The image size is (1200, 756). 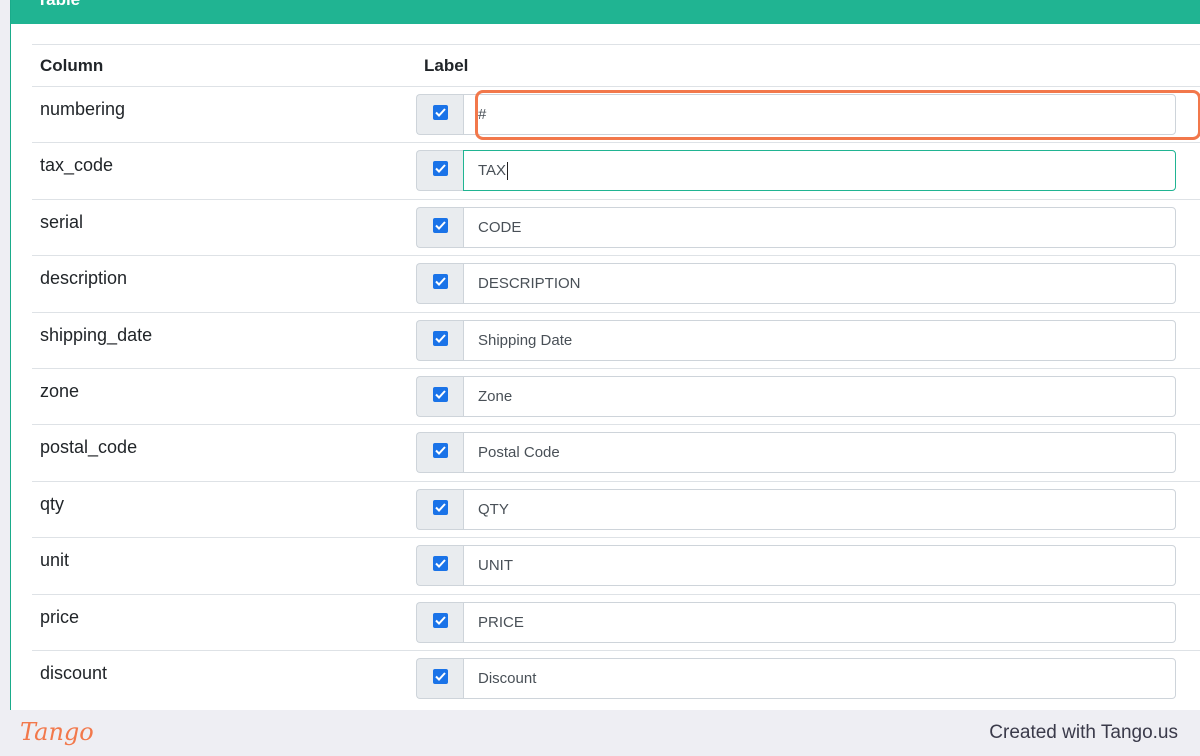 I want to click on table-row: numbering #, so click(x=616, y=114).